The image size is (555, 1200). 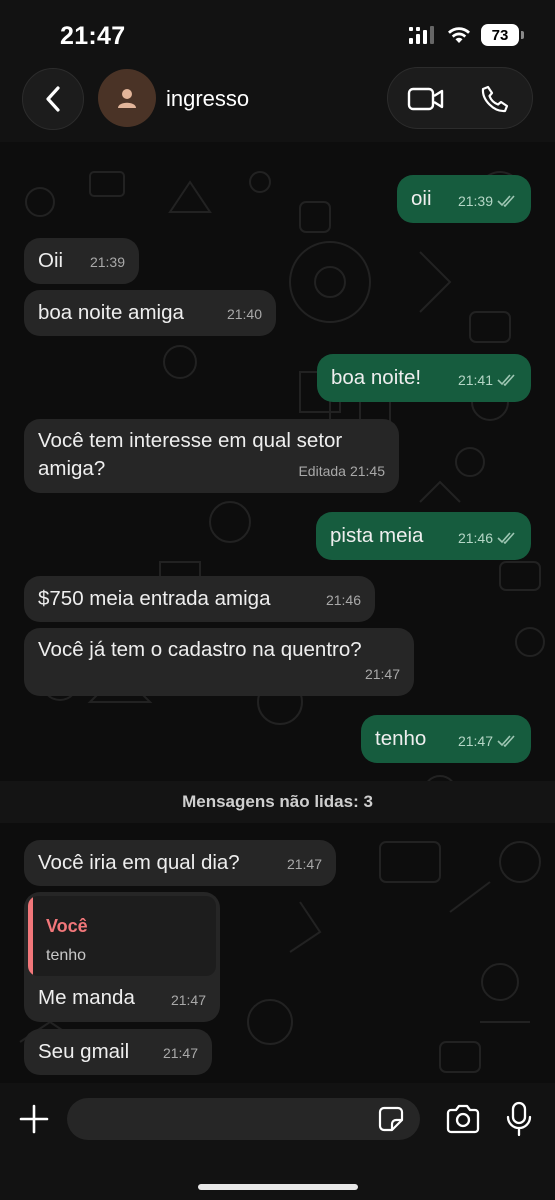 I want to click on message-outgoing: pista meia 21:46, so click(x=423, y=536).